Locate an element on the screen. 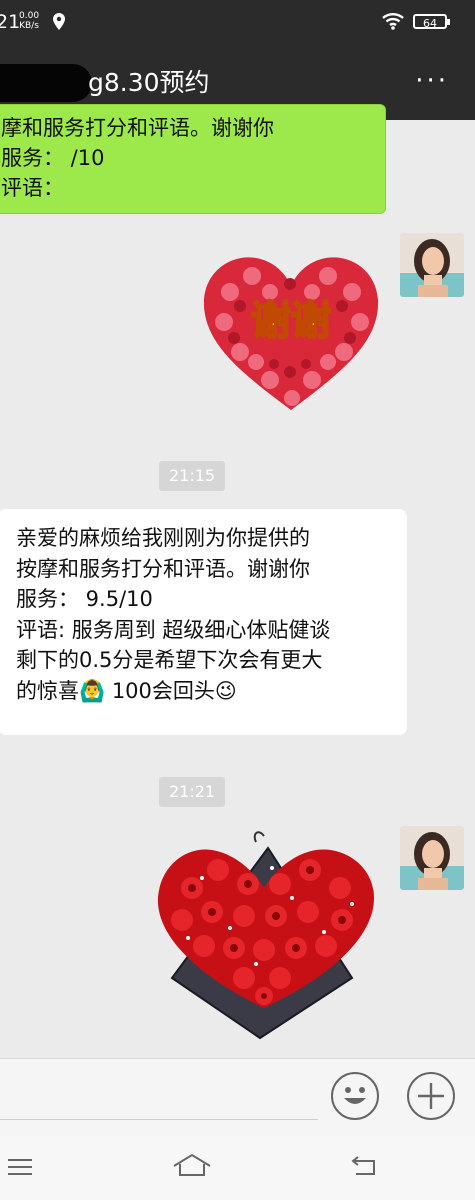 This screenshot has height=1200, width=475. emoji-button is located at coordinates (355, 1096).